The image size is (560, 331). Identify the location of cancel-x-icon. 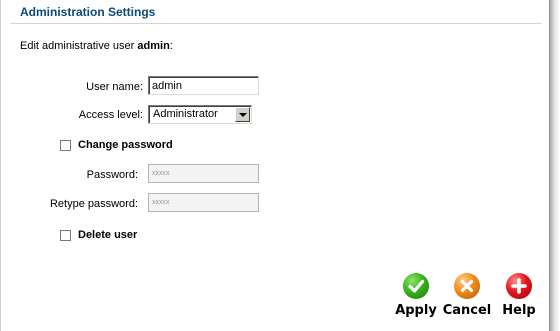
(467, 286).